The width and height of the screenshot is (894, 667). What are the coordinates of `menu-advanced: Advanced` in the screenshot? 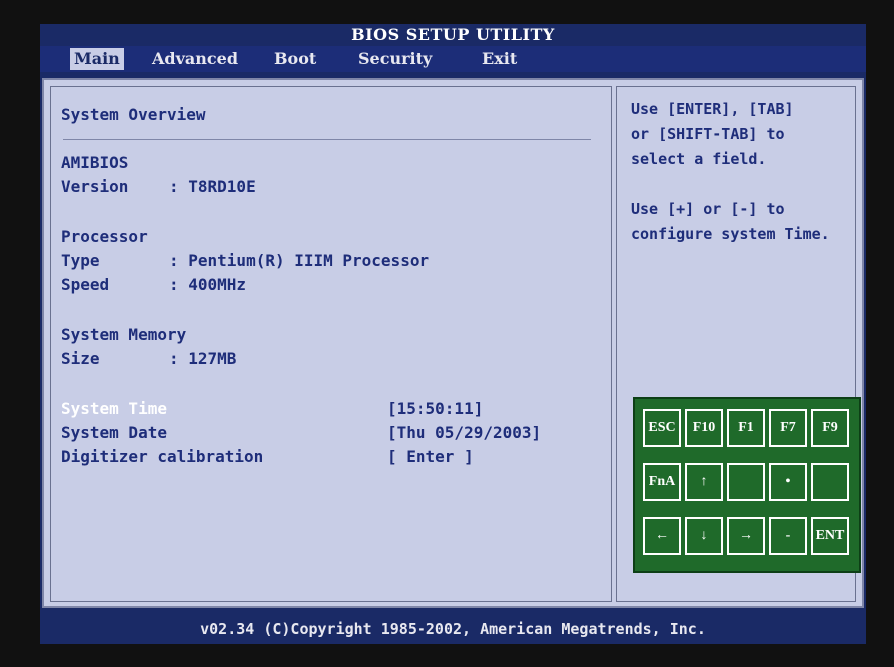 It's located at (195, 59).